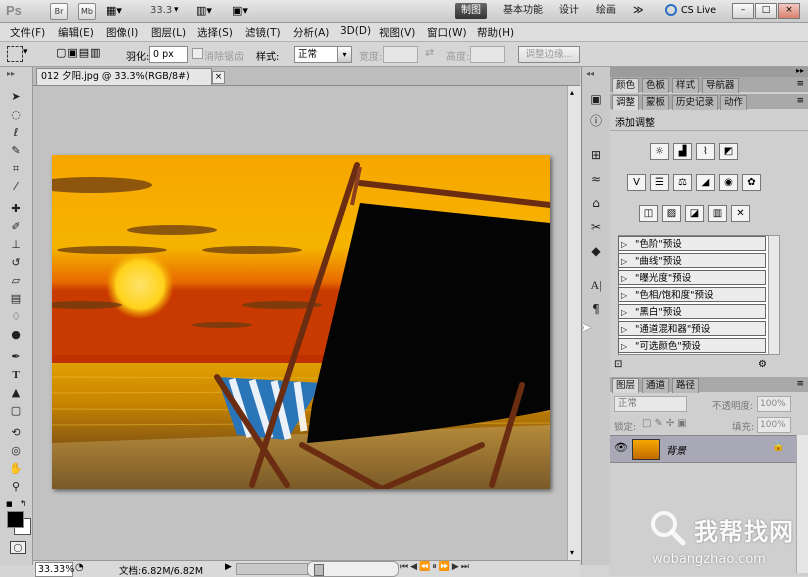 The width and height of the screenshot is (808, 577). I want to click on scroll-up-icon: ▴, so click(572, 92).